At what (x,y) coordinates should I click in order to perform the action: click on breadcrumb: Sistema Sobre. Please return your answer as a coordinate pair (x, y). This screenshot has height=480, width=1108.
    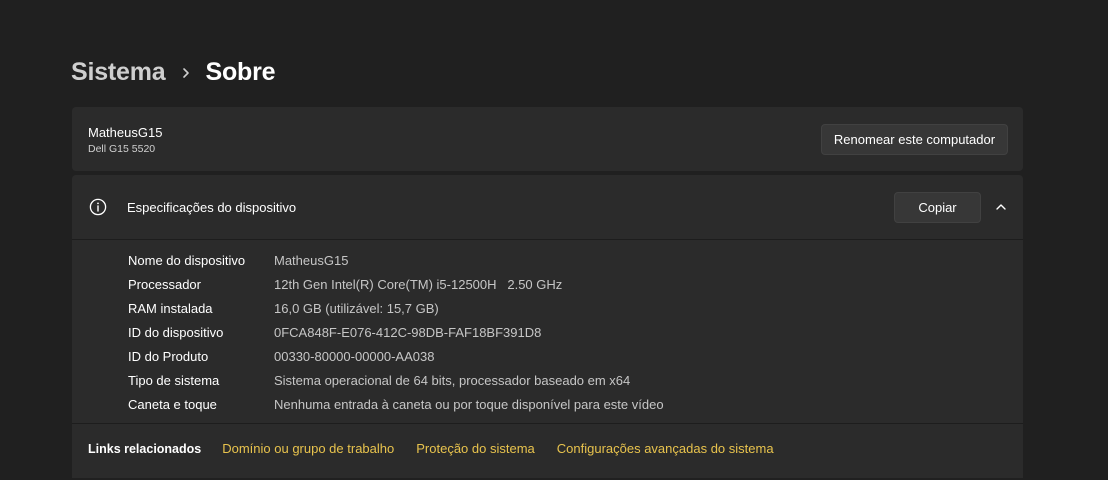
    Looking at the image, I should click on (173, 72).